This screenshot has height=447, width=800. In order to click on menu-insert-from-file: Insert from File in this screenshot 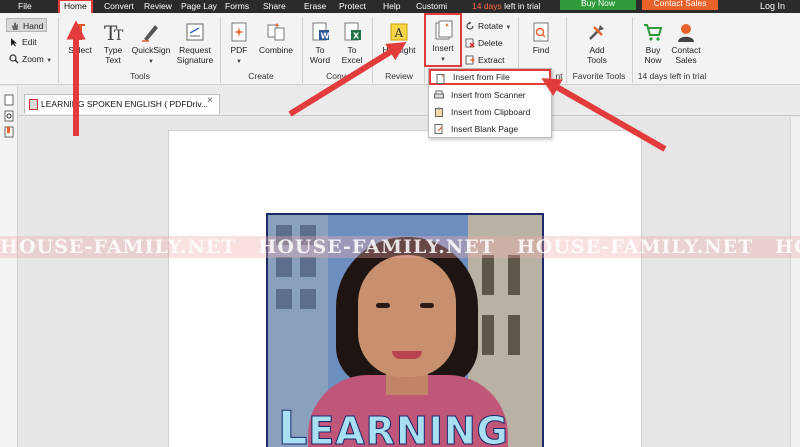, I will do `click(490, 77)`.